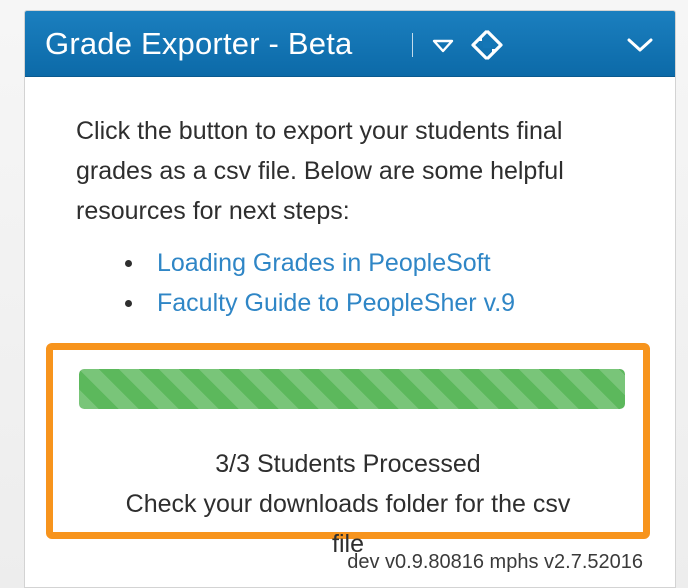 Image resolution: width=688 pixels, height=588 pixels. I want to click on move-icon, so click(487, 45).